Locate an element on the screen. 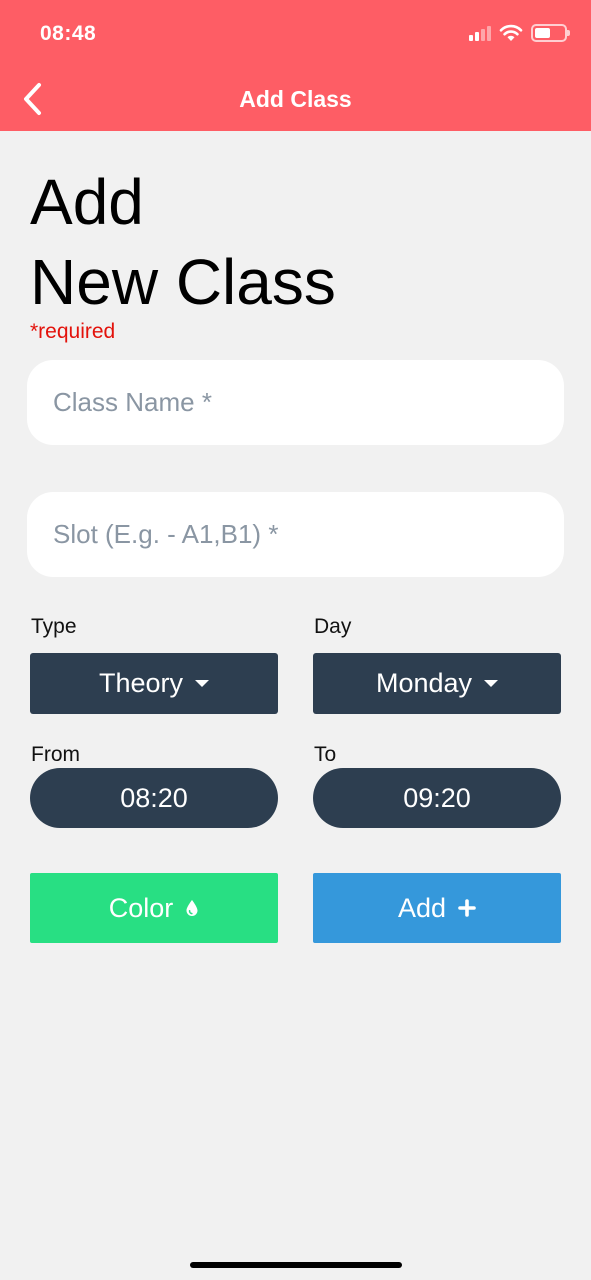  to-time-picker: 09:20 is located at coordinates (437, 798).